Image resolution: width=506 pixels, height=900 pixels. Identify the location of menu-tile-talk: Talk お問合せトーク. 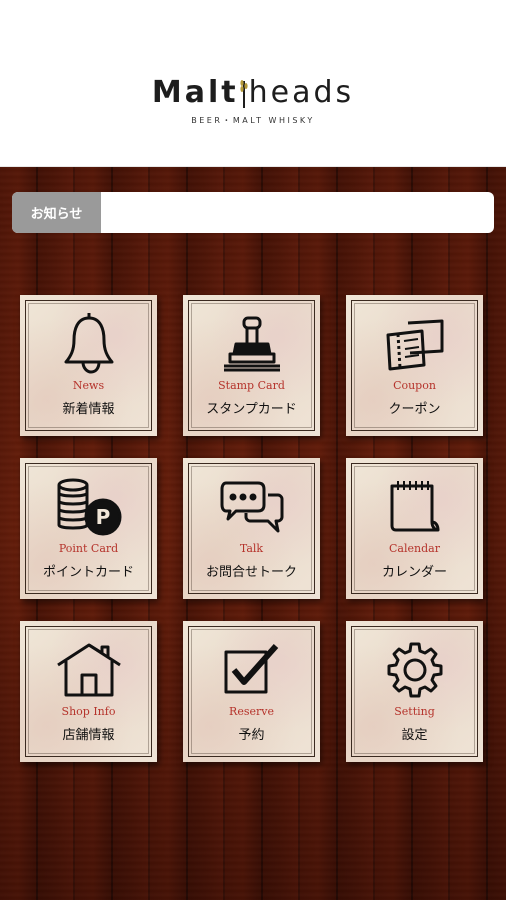
(251, 528).